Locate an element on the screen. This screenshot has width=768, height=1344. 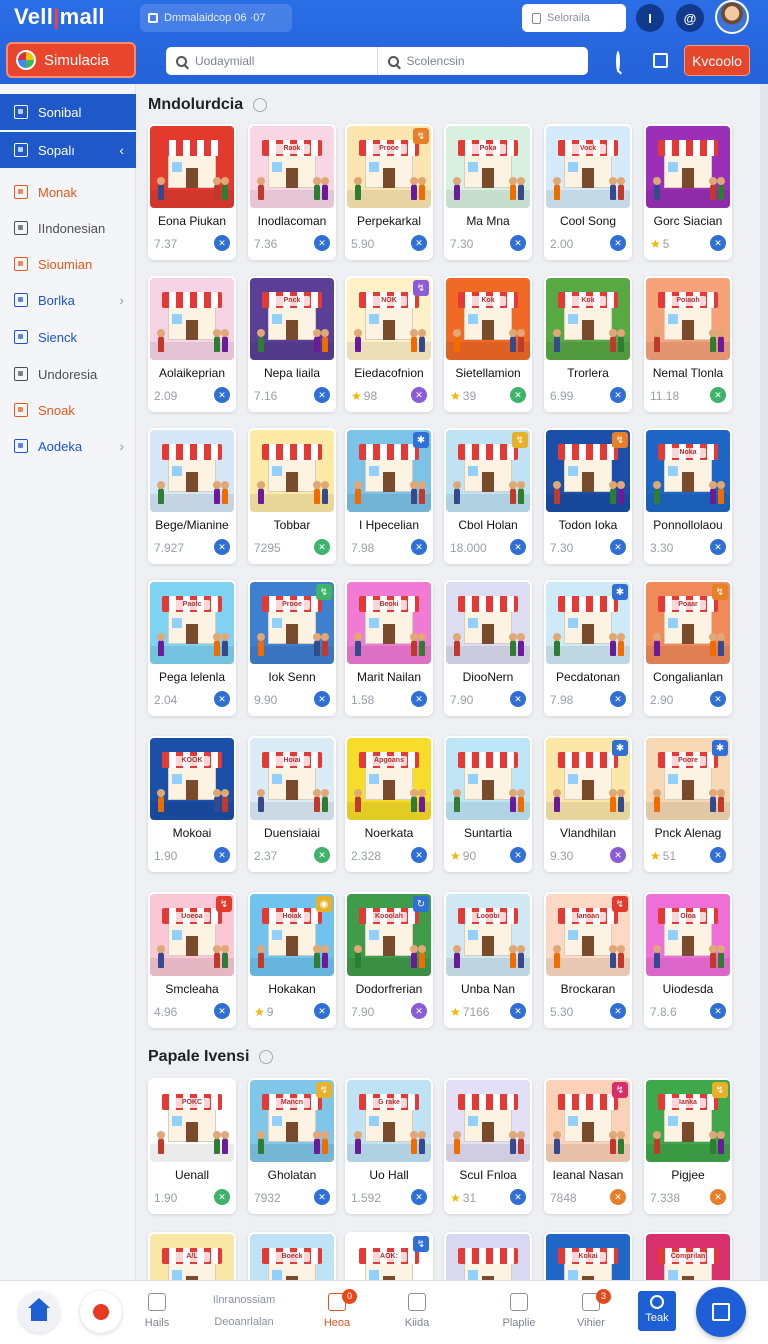
nav-item: Plaplie is located at coordinates (519, 1313).